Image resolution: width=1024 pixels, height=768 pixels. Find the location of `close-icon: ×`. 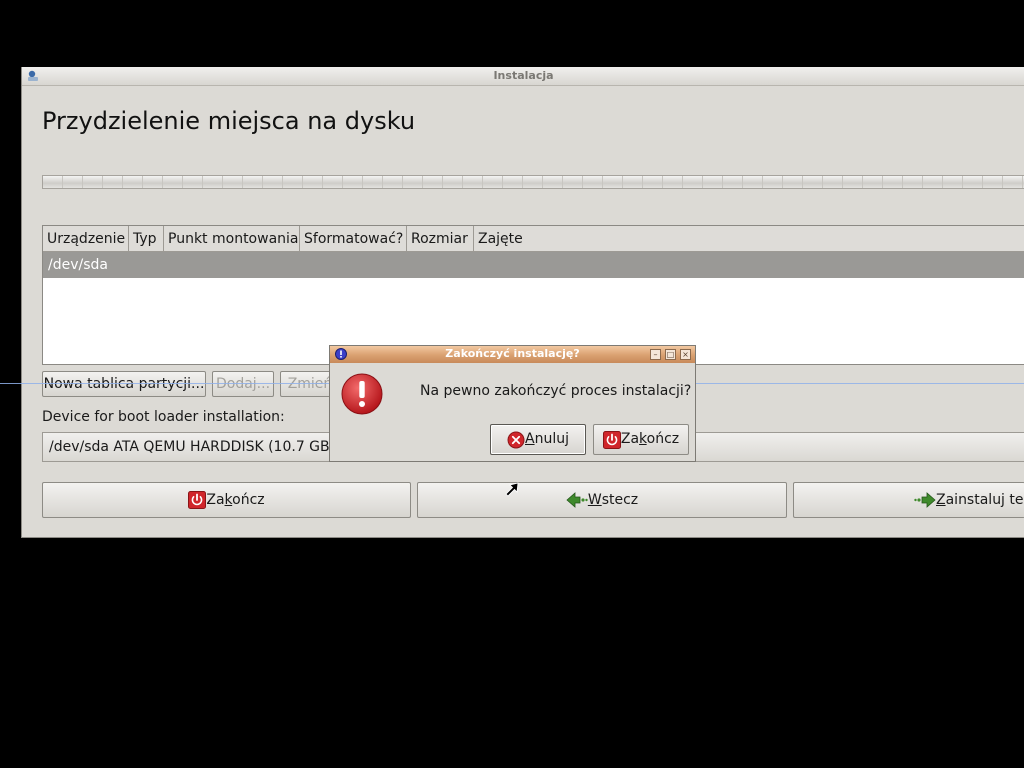

close-icon: × is located at coordinates (685, 354).